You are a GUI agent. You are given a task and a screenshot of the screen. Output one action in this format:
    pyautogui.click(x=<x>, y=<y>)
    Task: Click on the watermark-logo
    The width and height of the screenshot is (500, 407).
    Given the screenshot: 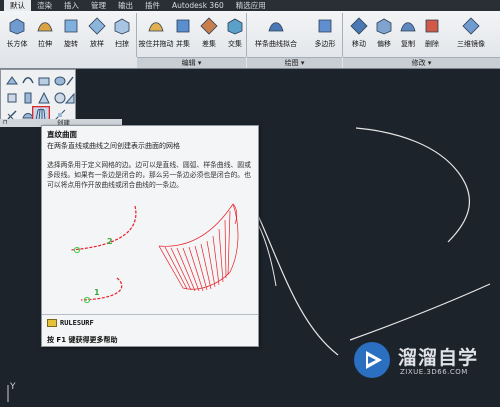 What is the action you would take?
    pyautogui.click(x=372, y=360)
    